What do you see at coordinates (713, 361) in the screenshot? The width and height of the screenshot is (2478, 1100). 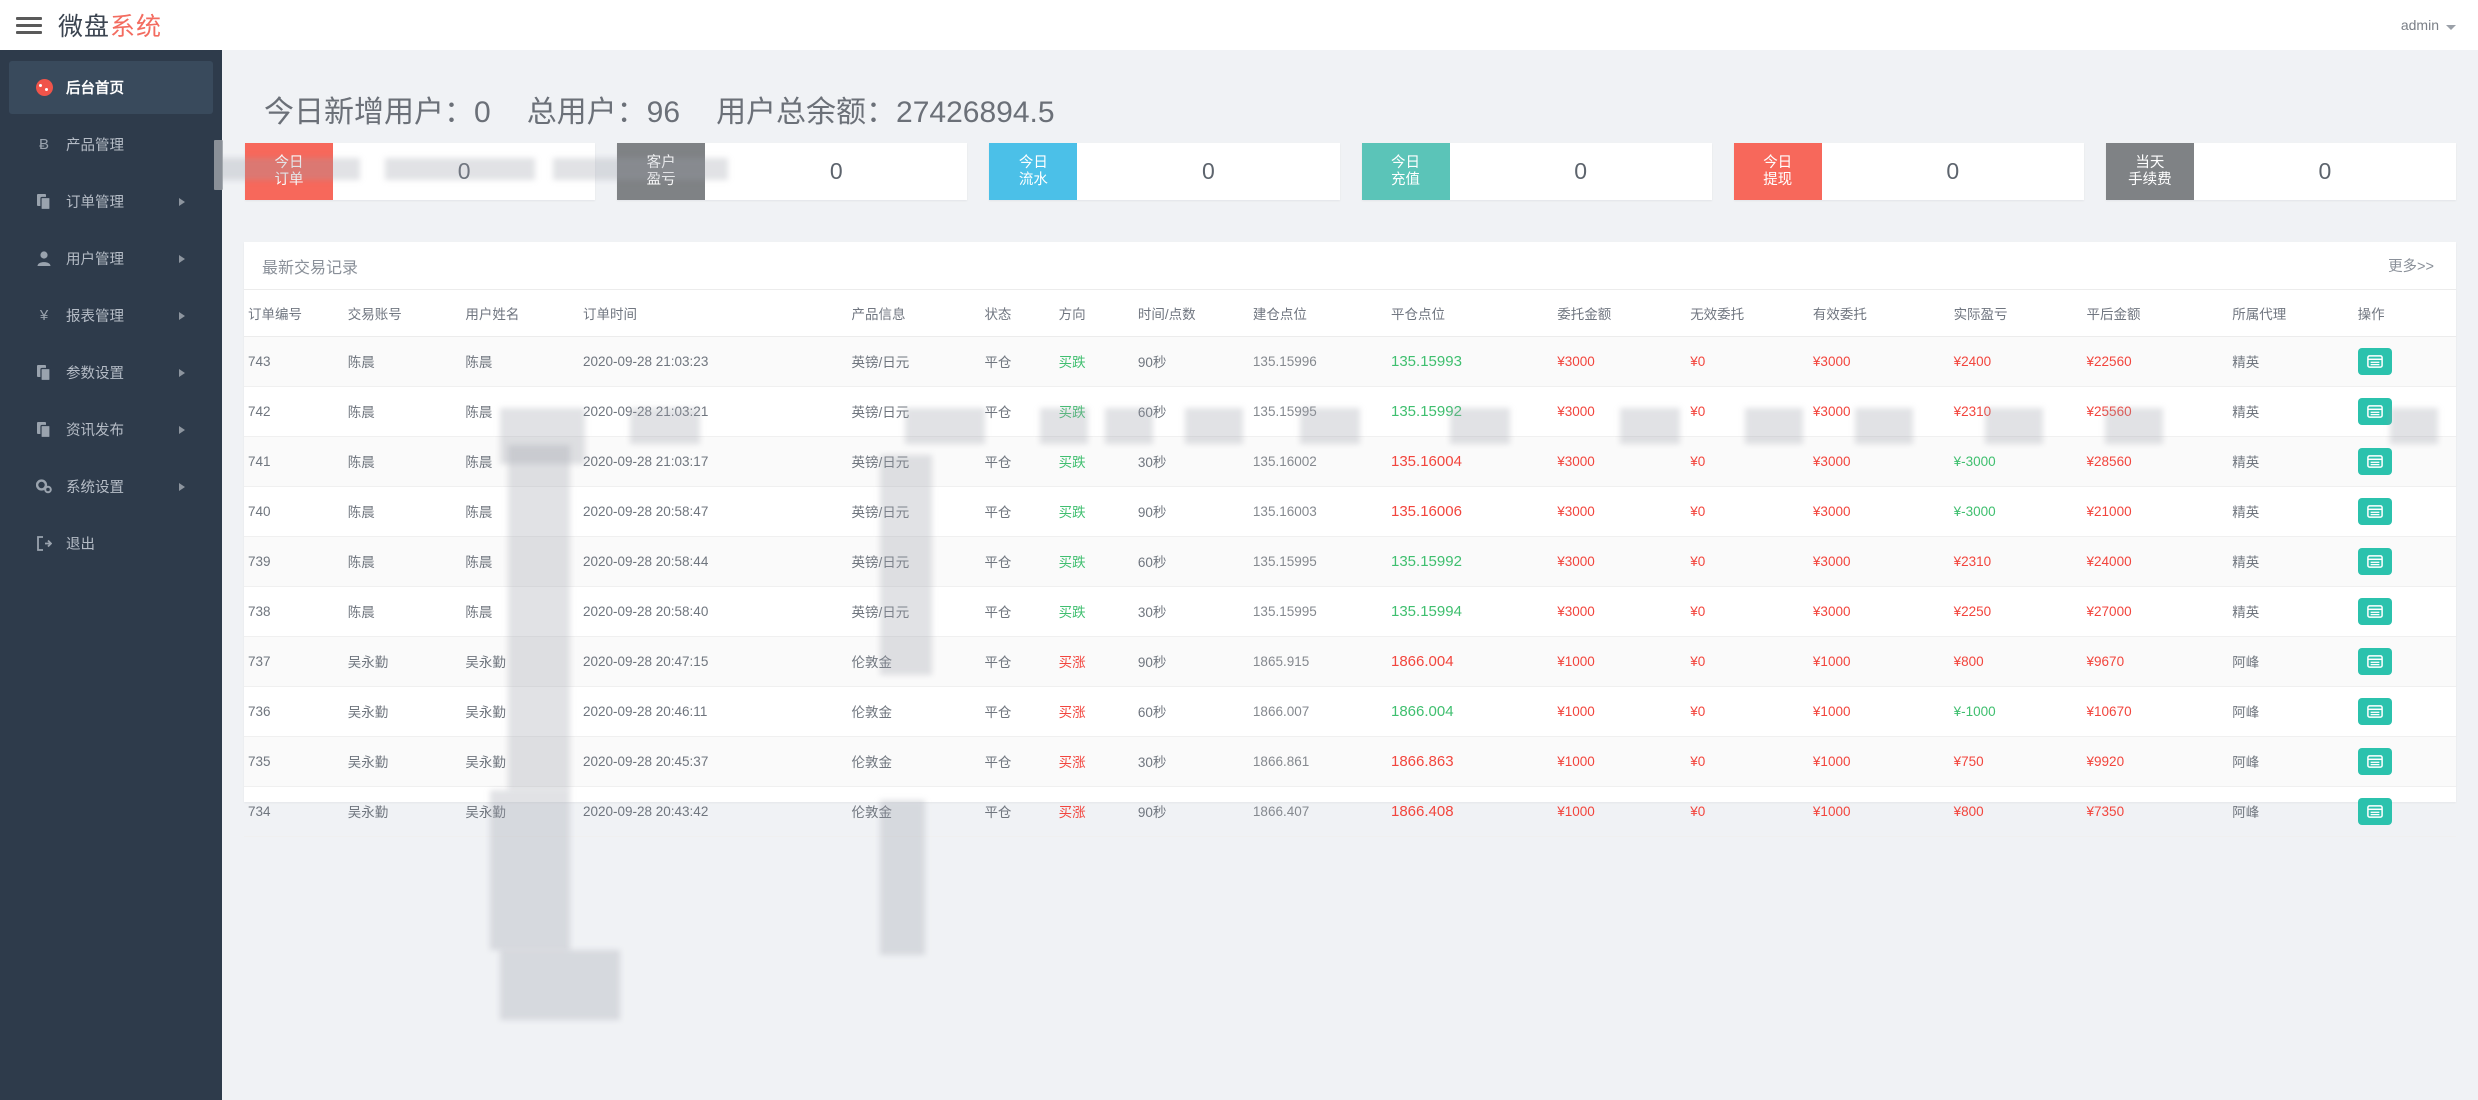 I see `cell-time: 2020-09-28 21:03:23` at bounding box center [713, 361].